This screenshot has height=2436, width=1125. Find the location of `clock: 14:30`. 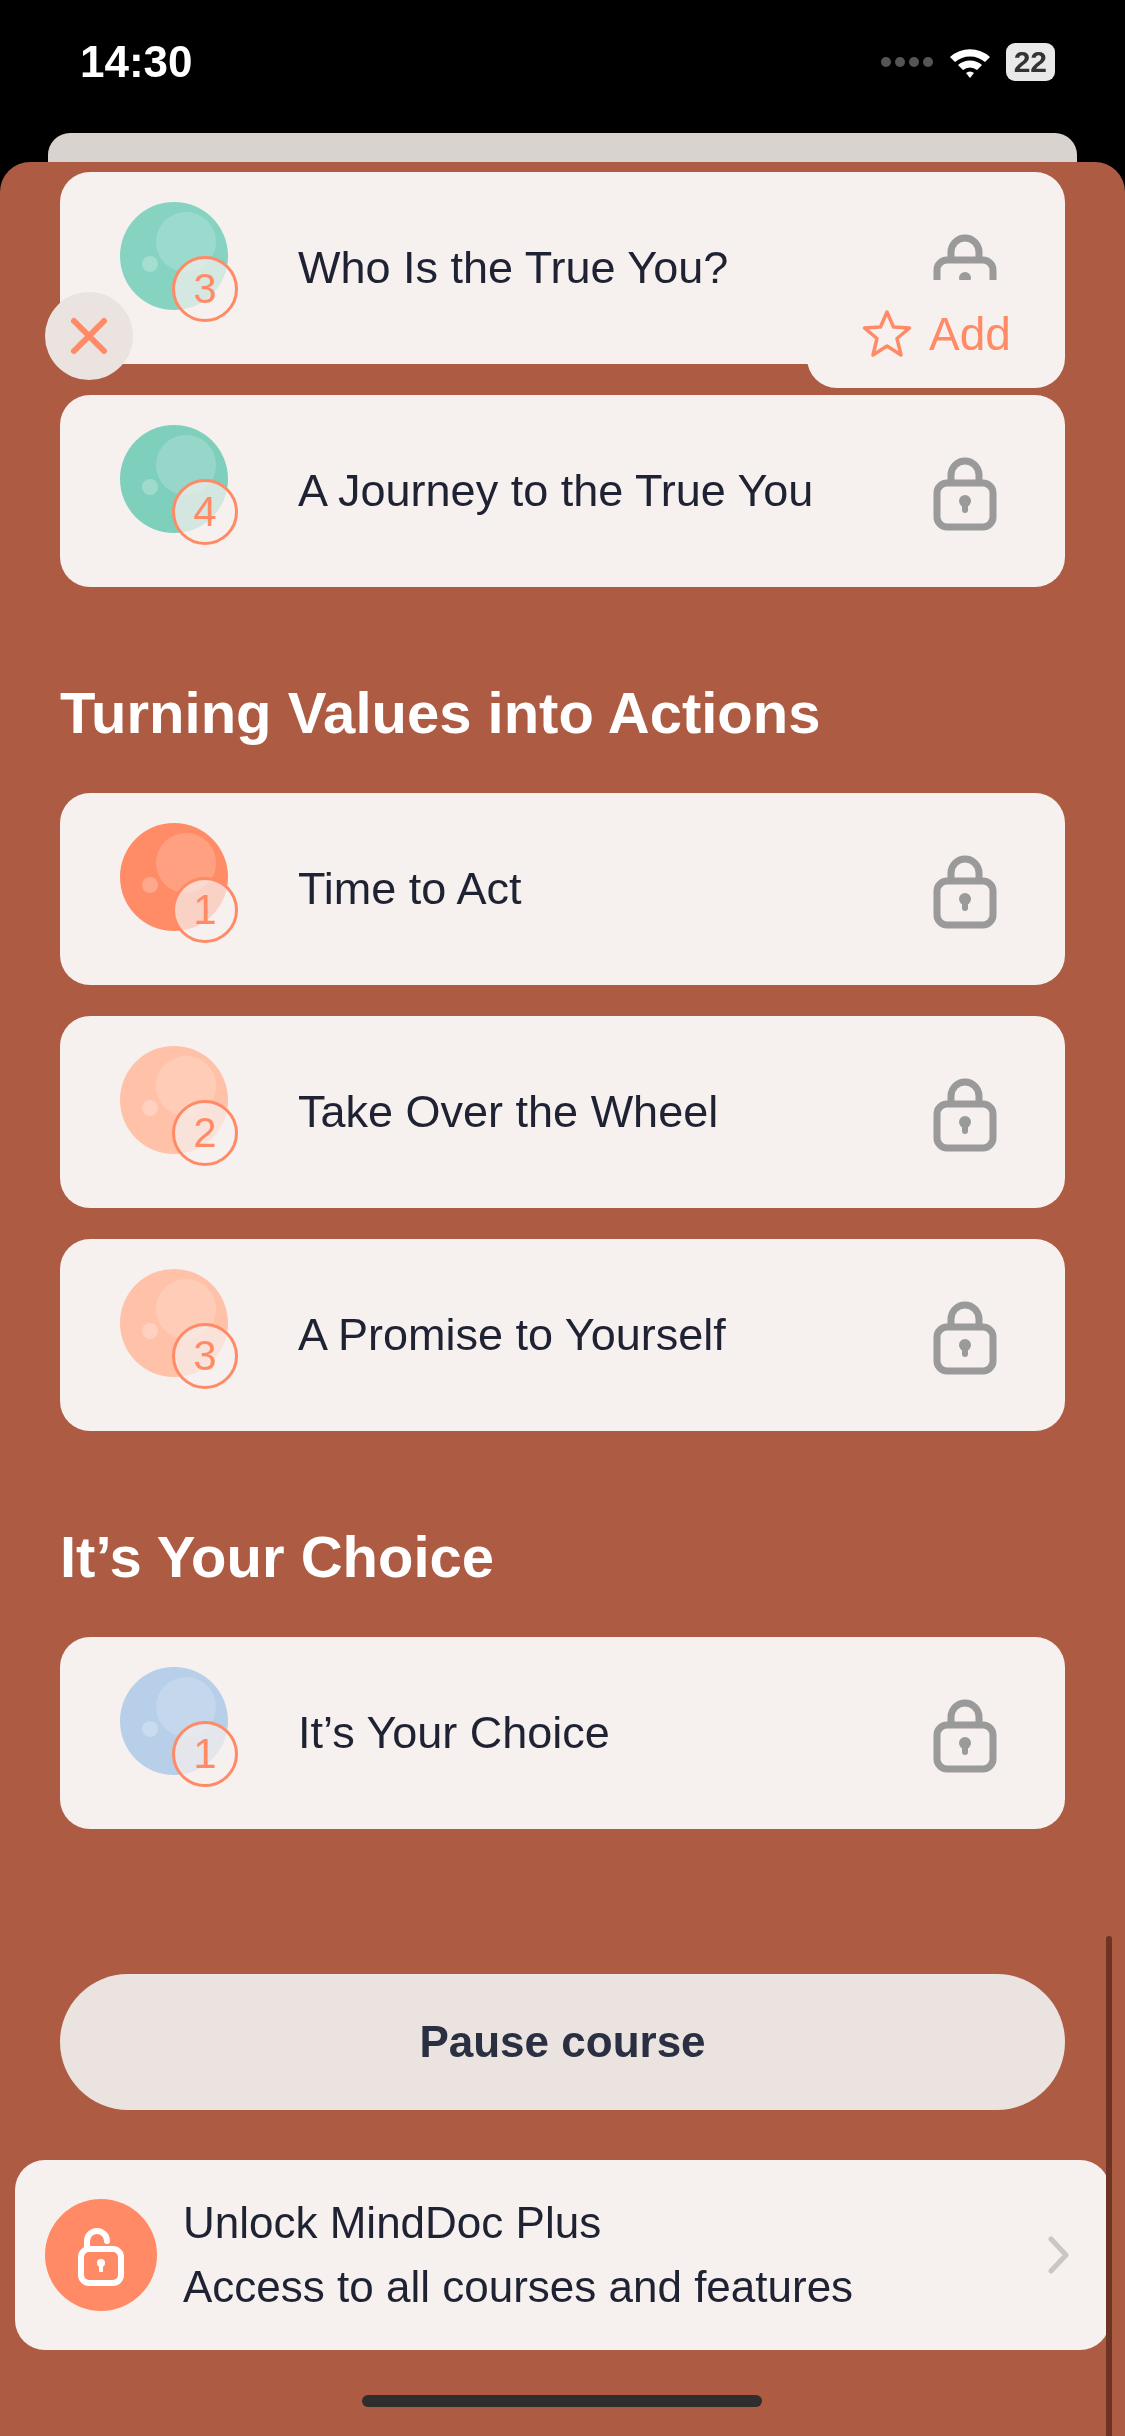

clock: 14:30 is located at coordinates (136, 61).